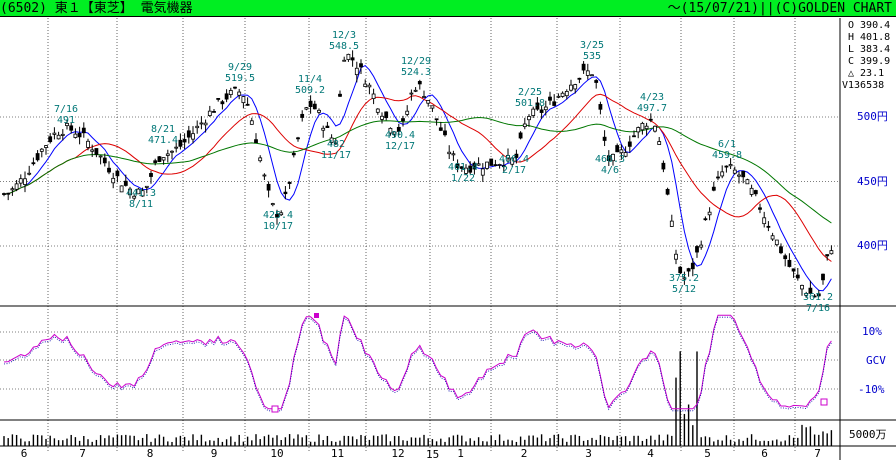 The width and height of the screenshot is (896, 460). What do you see at coordinates (336, 144) in the screenshot?
I see `annotation-date: 482` at bounding box center [336, 144].